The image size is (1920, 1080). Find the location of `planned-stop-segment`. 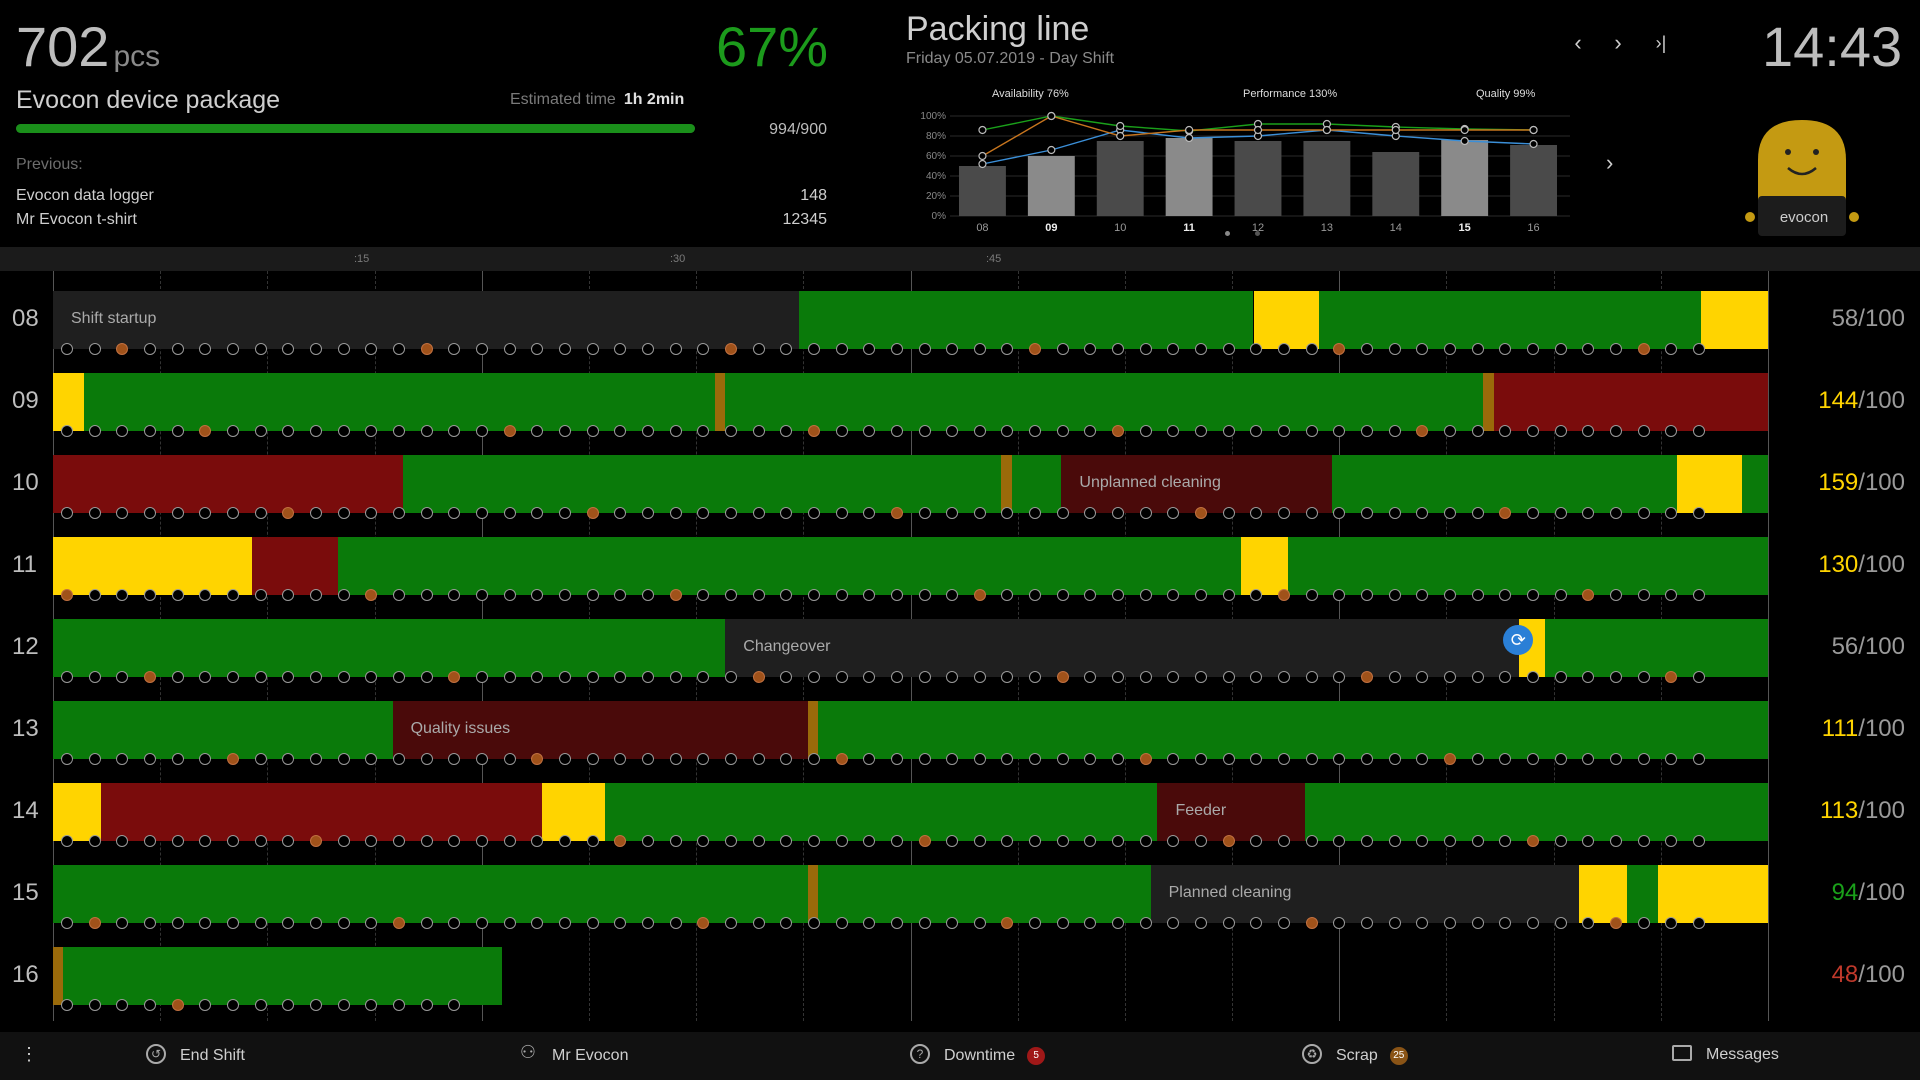

planned-stop-segment is located at coordinates (1122, 648).